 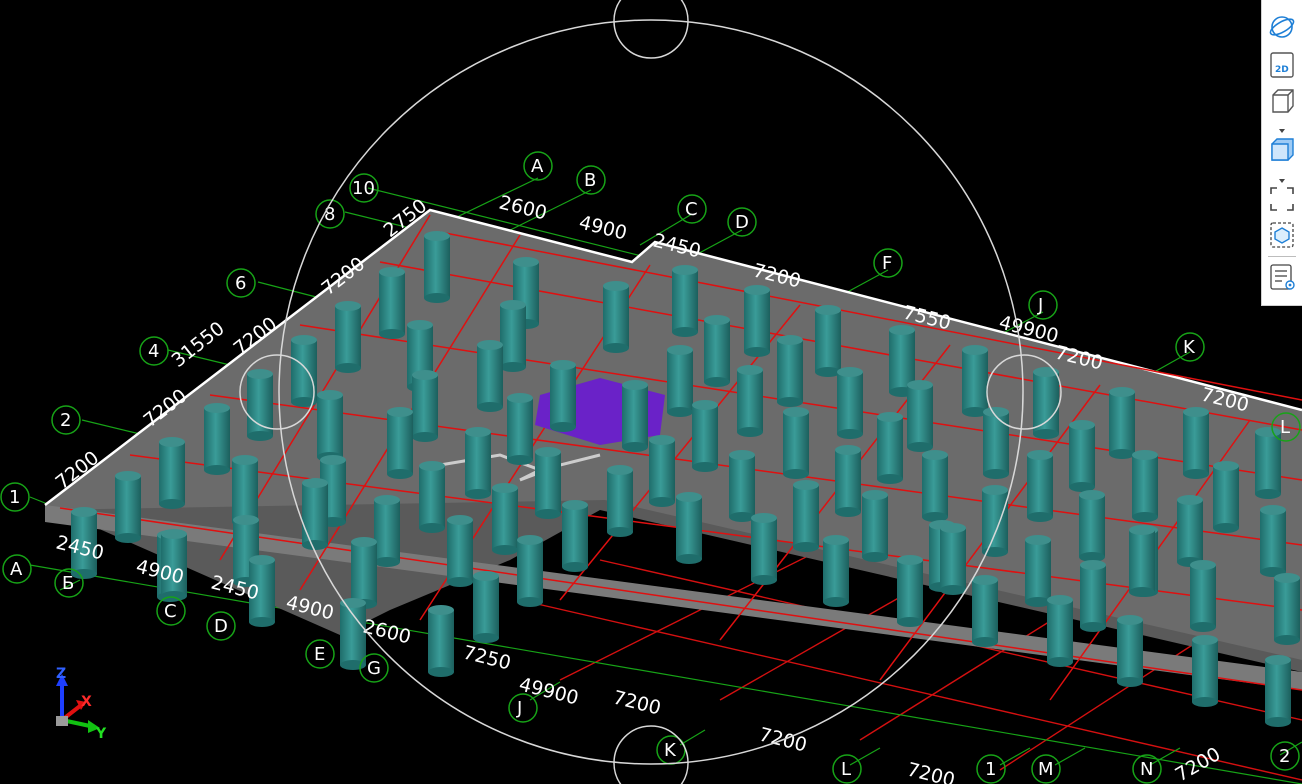 What do you see at coordinates (14, 497) in the screenshot?
I see `grid-label: 1` at bounding box center [14, 497].